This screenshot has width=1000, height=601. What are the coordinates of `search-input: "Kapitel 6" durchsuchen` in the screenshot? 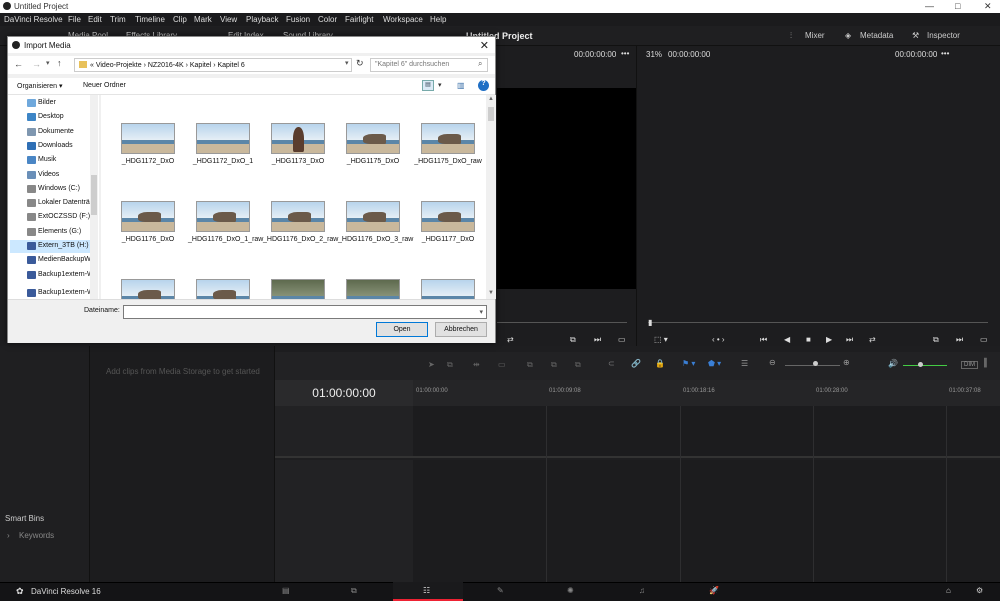 It's located at (429, 65).